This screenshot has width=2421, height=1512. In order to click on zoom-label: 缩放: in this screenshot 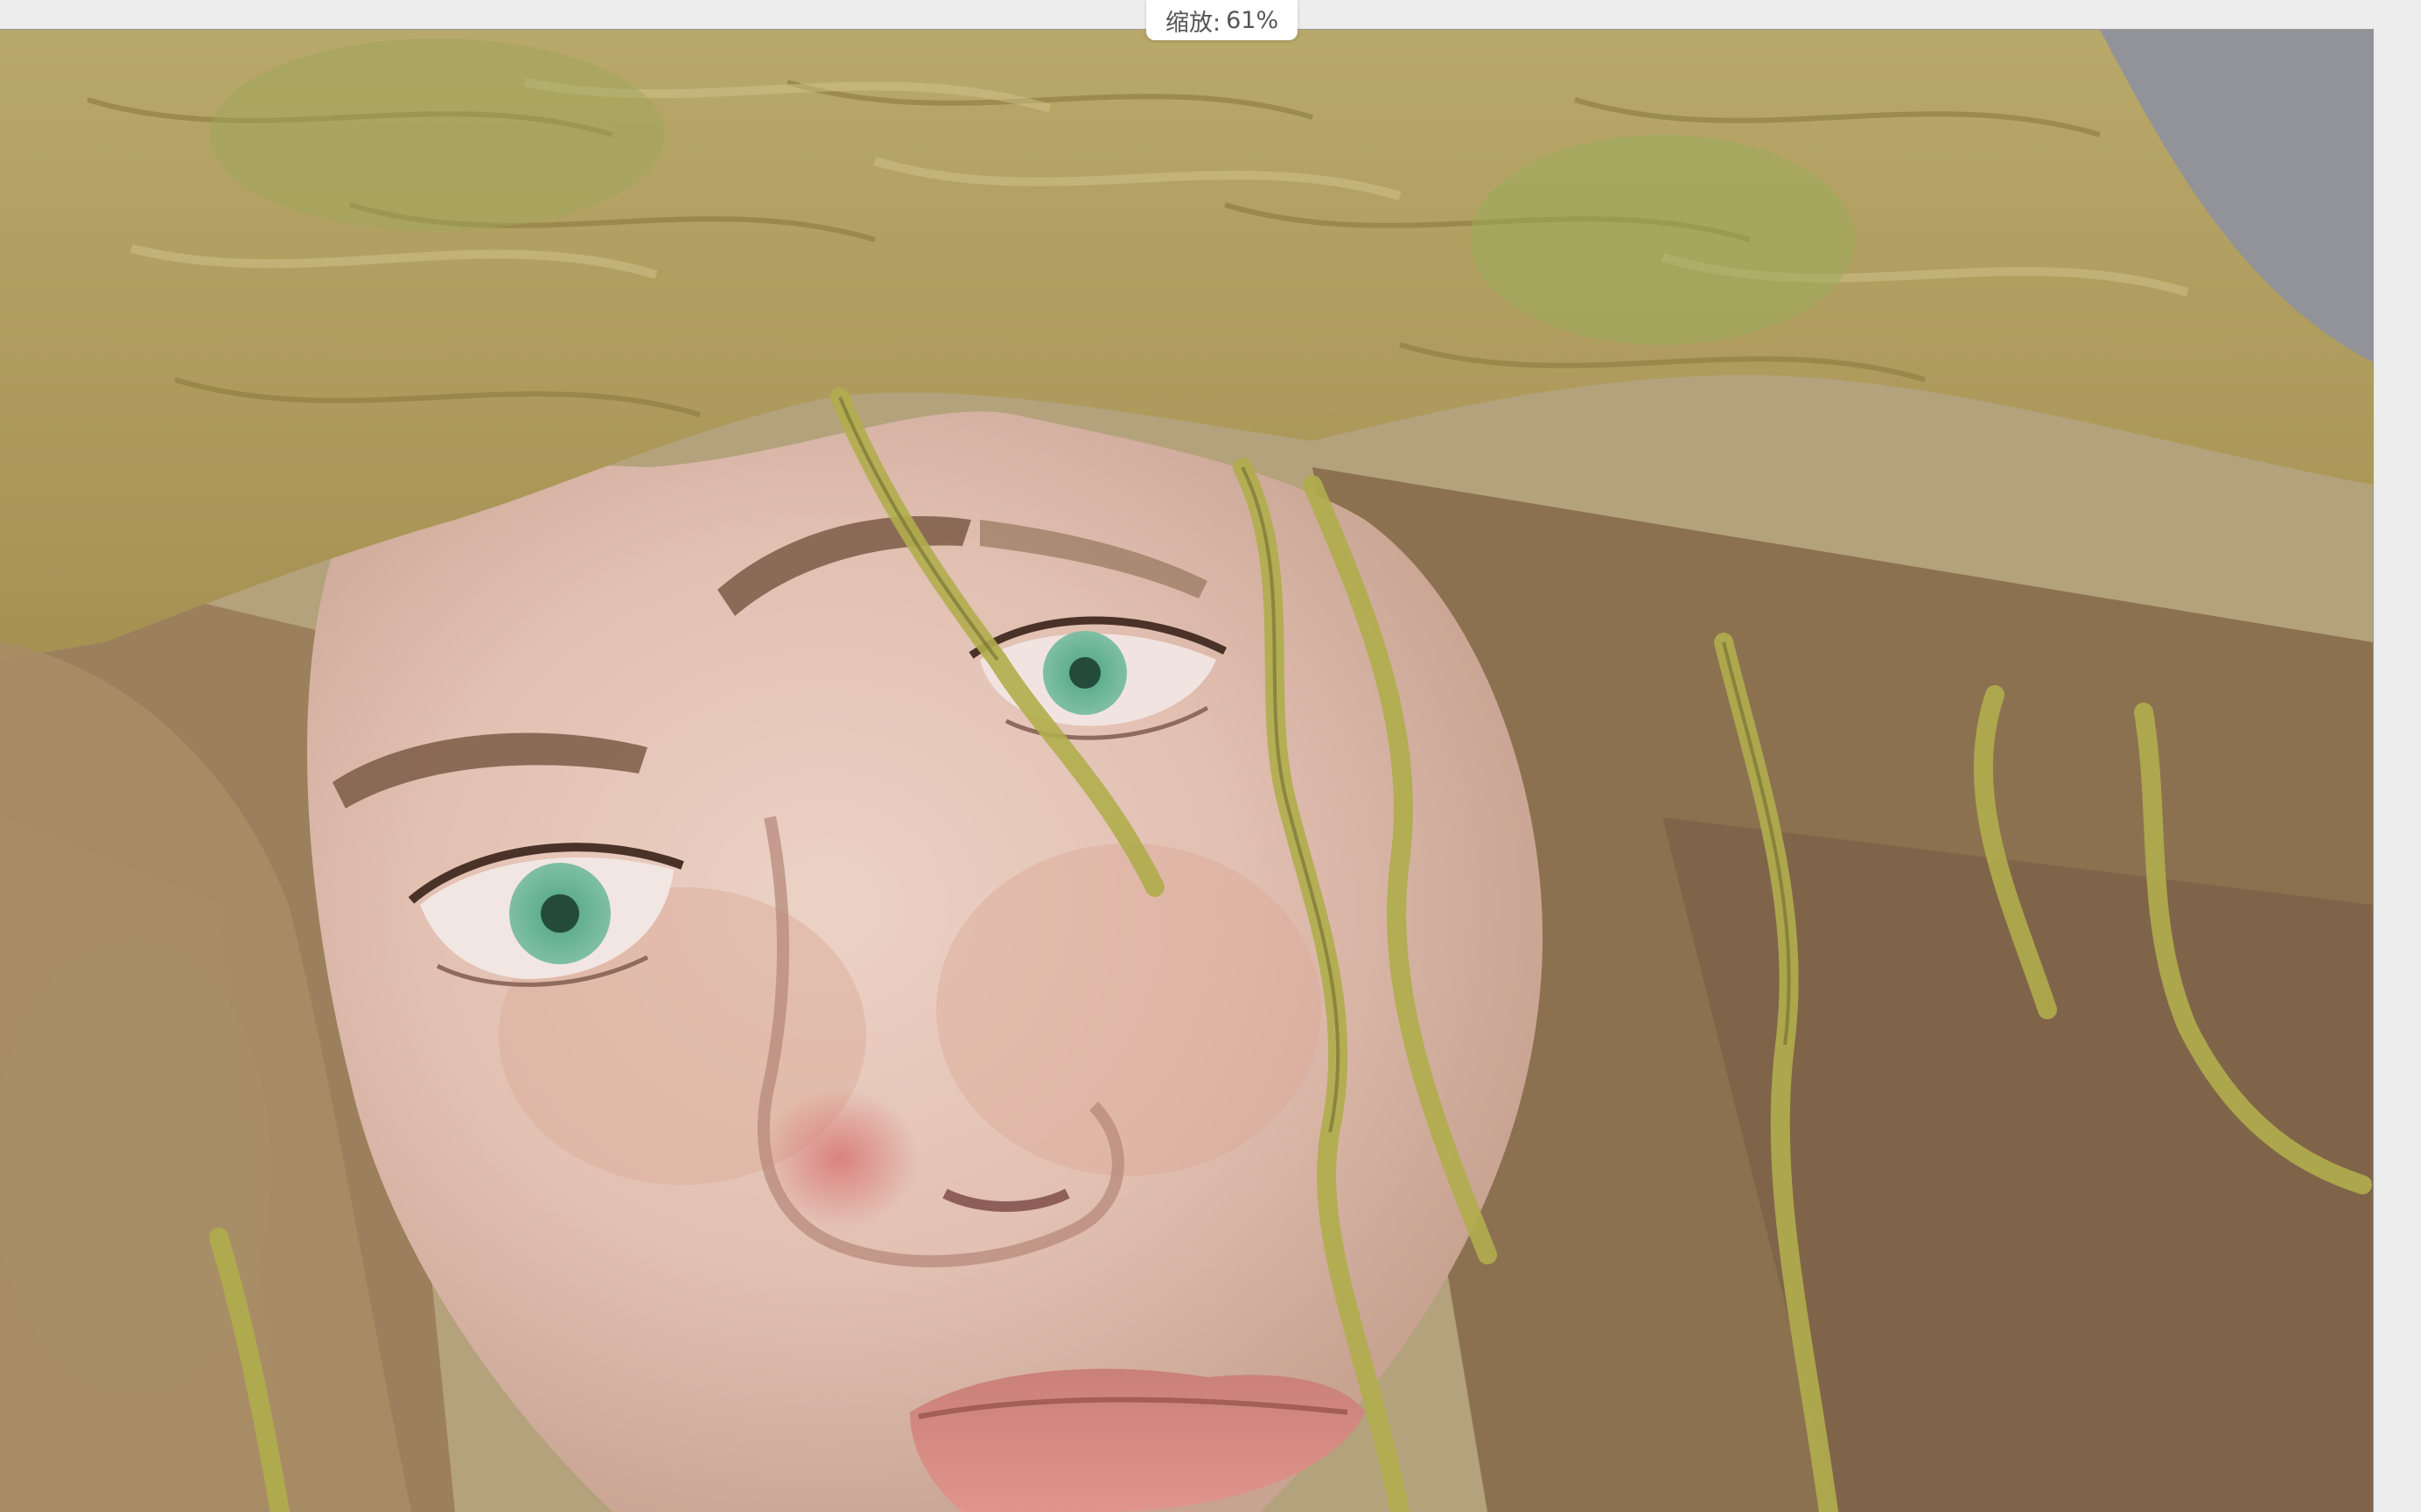, I will do `click(1193, 23)`.